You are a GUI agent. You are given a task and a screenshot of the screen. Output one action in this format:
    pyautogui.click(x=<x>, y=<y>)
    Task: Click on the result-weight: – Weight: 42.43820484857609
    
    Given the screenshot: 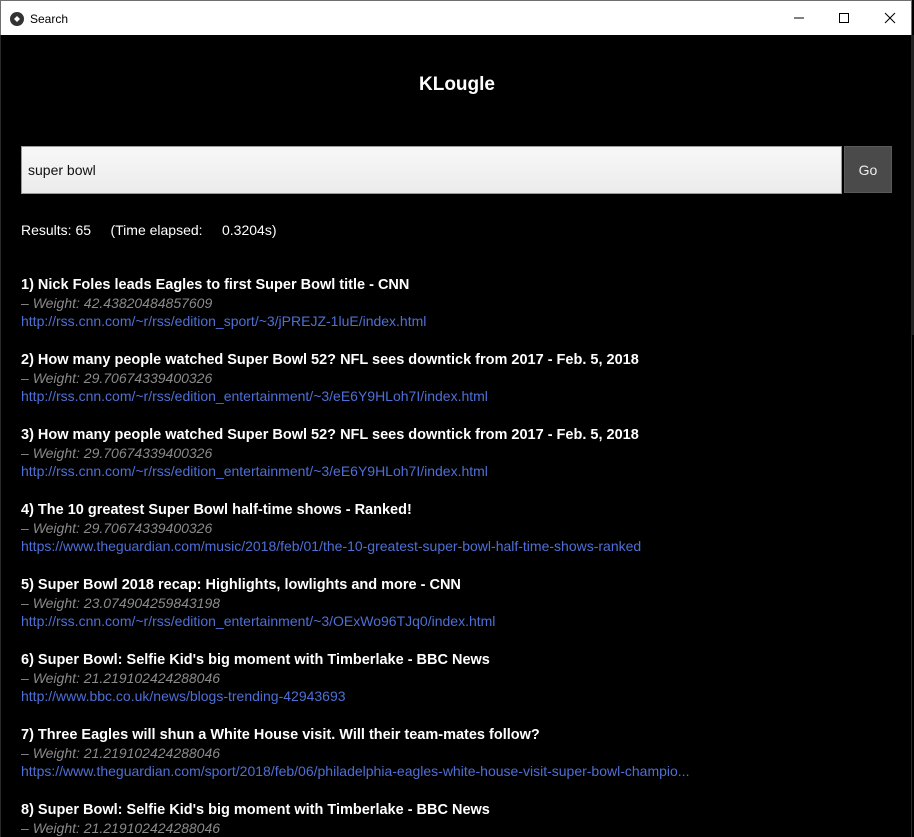 What is the action you would take?
    pyautogui.click(x=461, y=303)
    